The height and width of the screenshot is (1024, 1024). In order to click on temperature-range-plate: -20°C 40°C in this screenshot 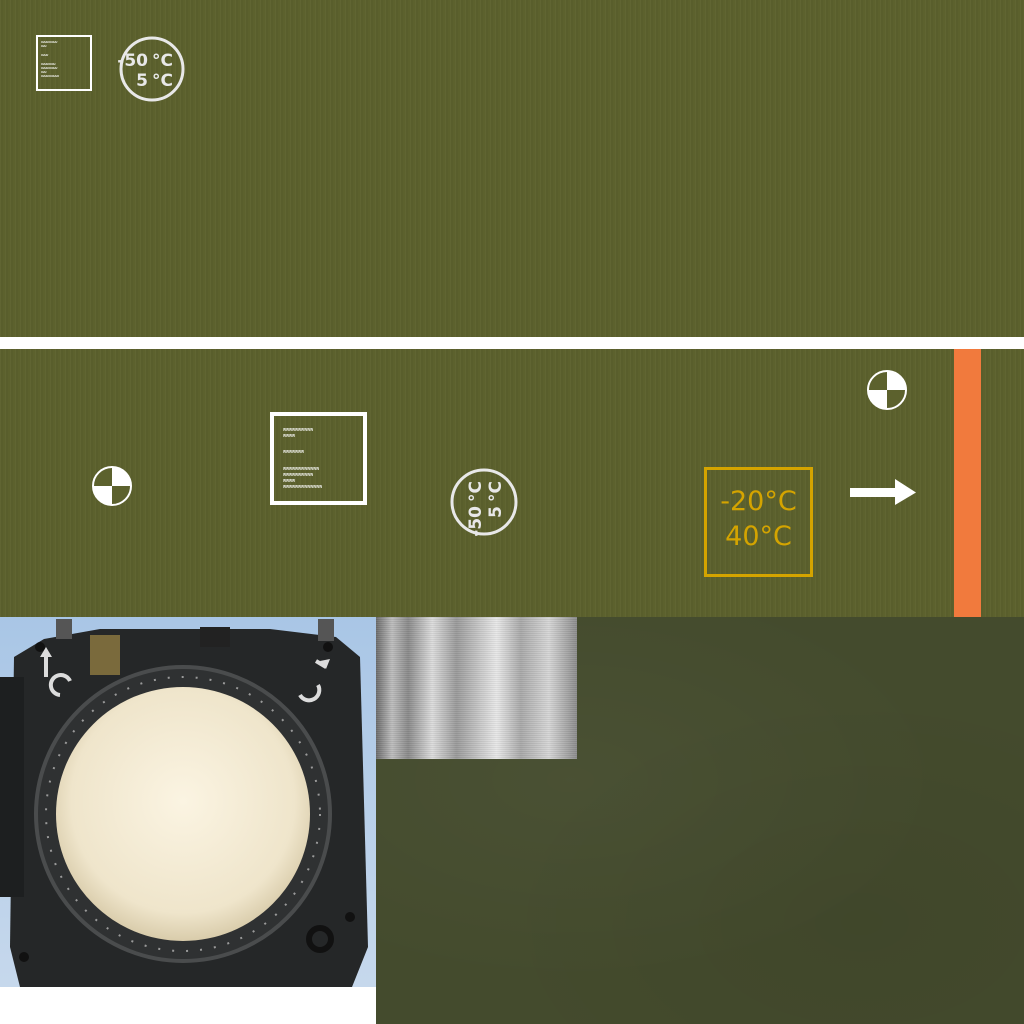, I will do `click(758, 522)`.